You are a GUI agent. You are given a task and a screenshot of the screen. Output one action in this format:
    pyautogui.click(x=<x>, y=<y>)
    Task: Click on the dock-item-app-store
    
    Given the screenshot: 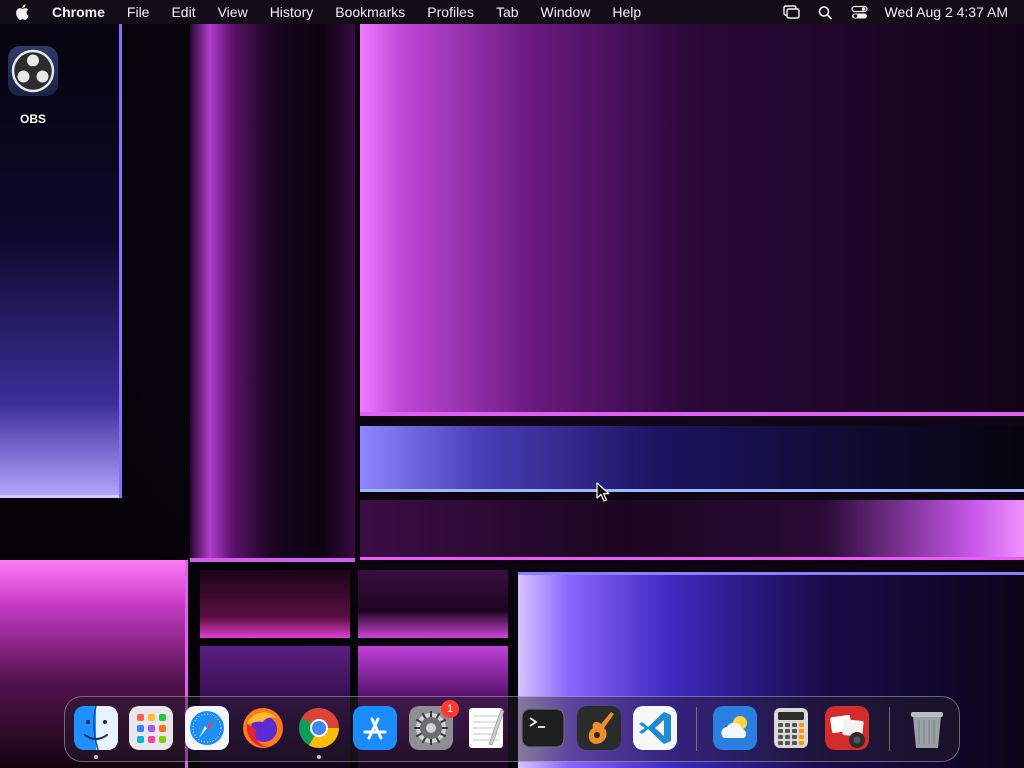 What is the action you would take?
    pyautogui.click(x=375, y=728)
    